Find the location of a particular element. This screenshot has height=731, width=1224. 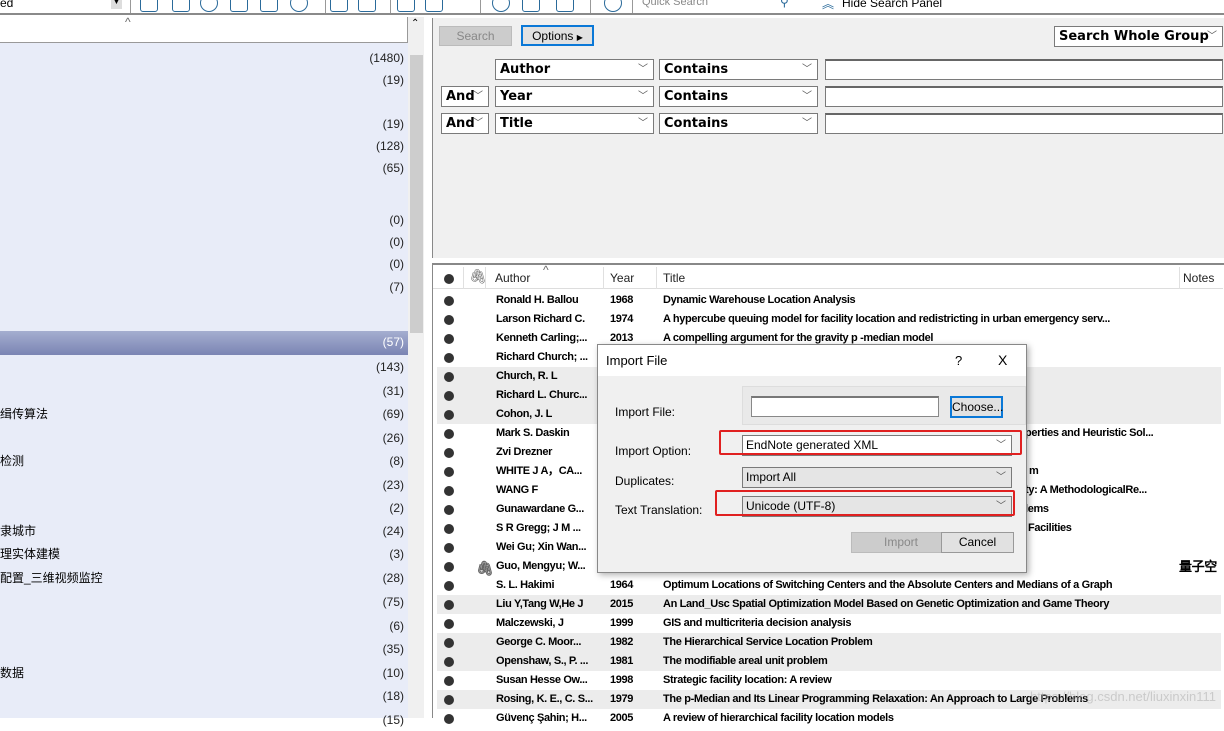

export-icon is located at coordinates (269, 6).